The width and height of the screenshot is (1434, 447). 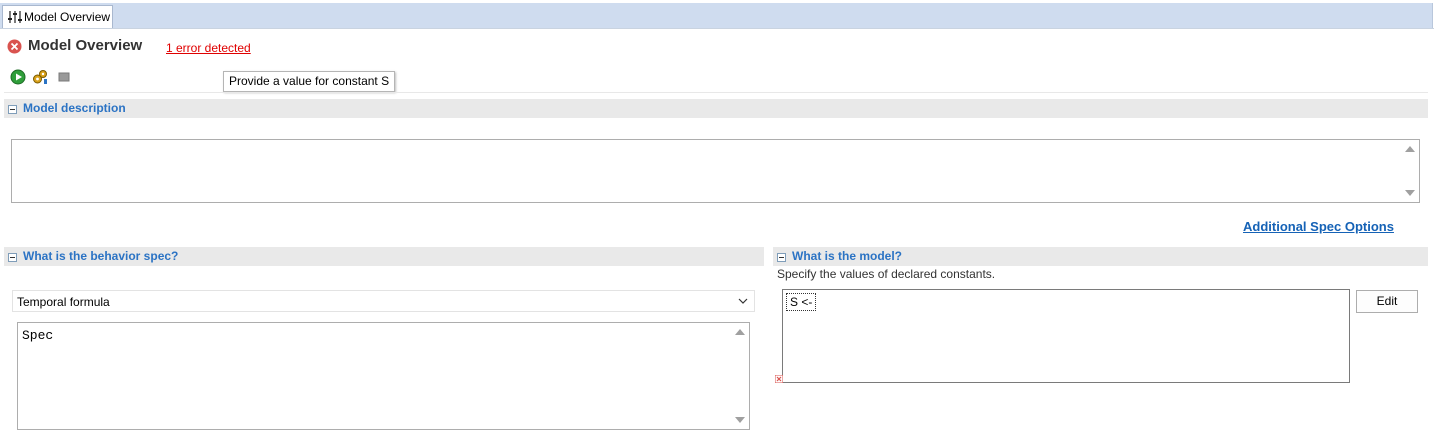 I want to click on section-title: Model description, so click(x=74, y=108).